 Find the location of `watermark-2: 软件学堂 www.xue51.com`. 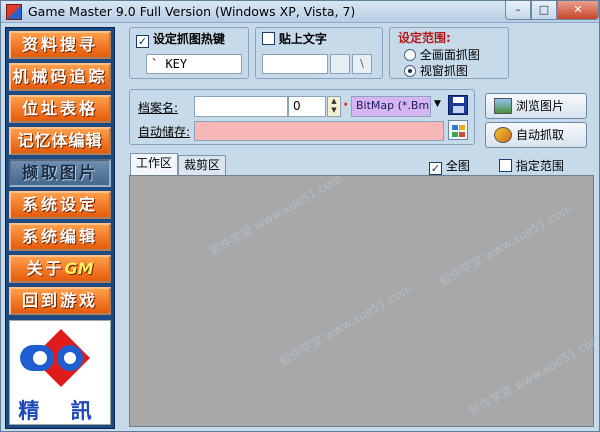

watermark-2: 软件学堂 www.xue51.com is located at coordinates (505, 245).